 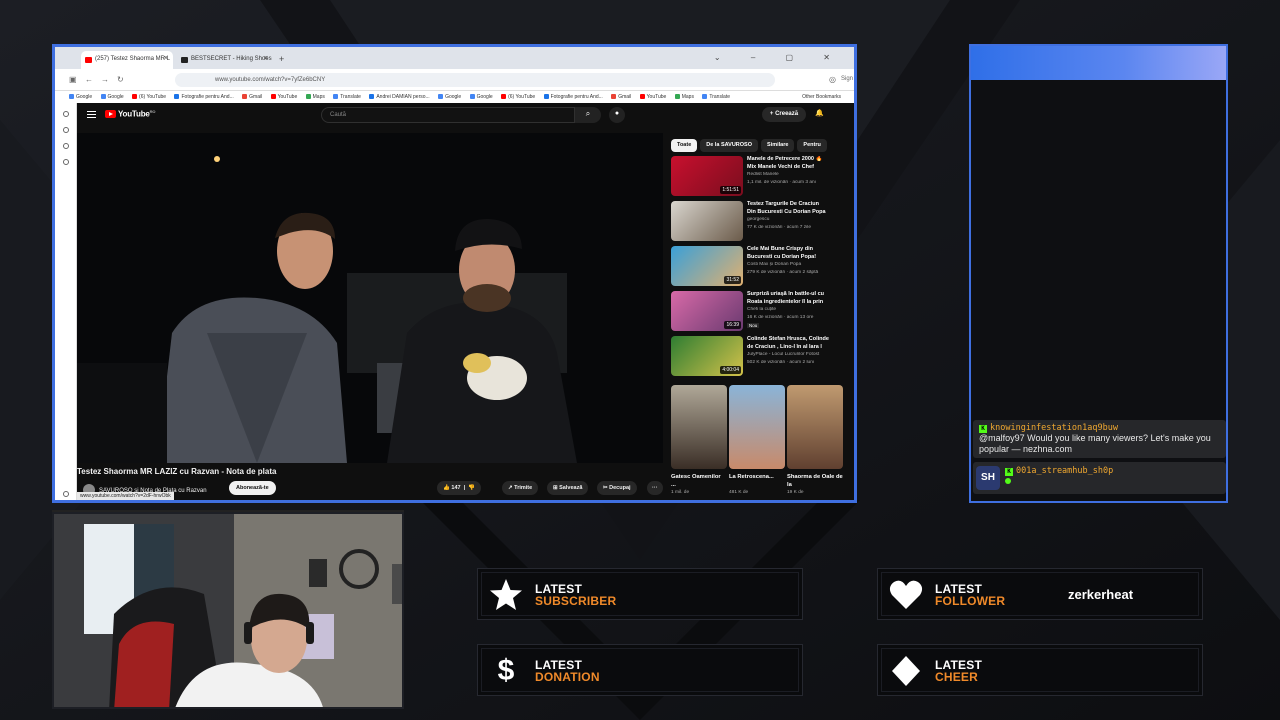 I want to click on video-thumbnail: 1:51:51, so click(x=707, y=176).